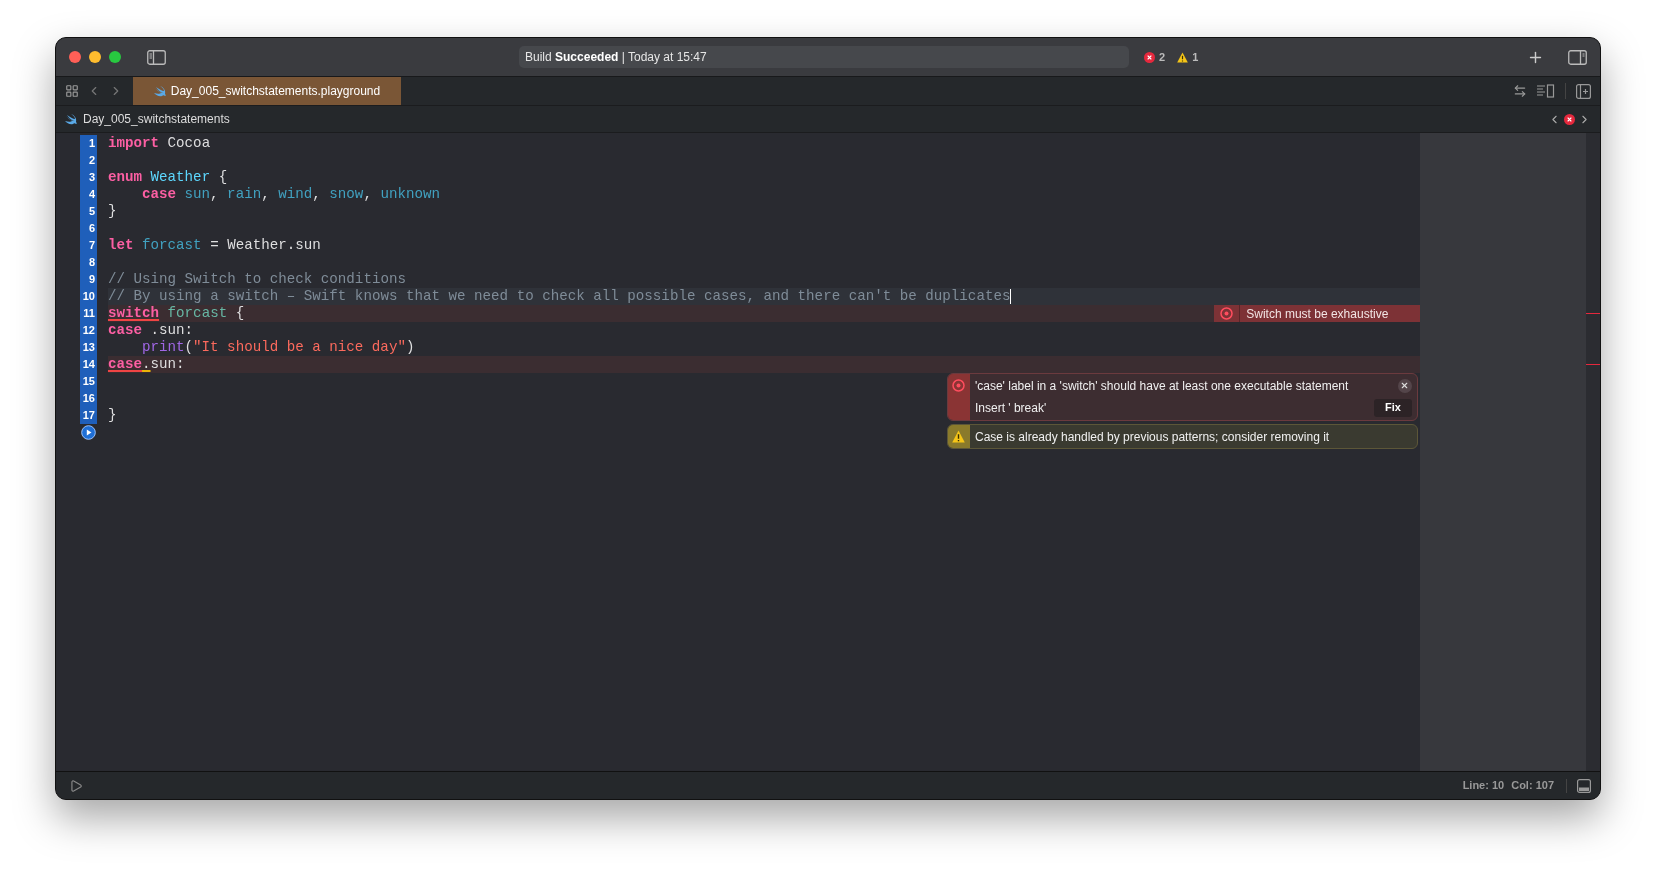  I want to click on code-text: // Using Switch to check conditions, so click(256, 279).